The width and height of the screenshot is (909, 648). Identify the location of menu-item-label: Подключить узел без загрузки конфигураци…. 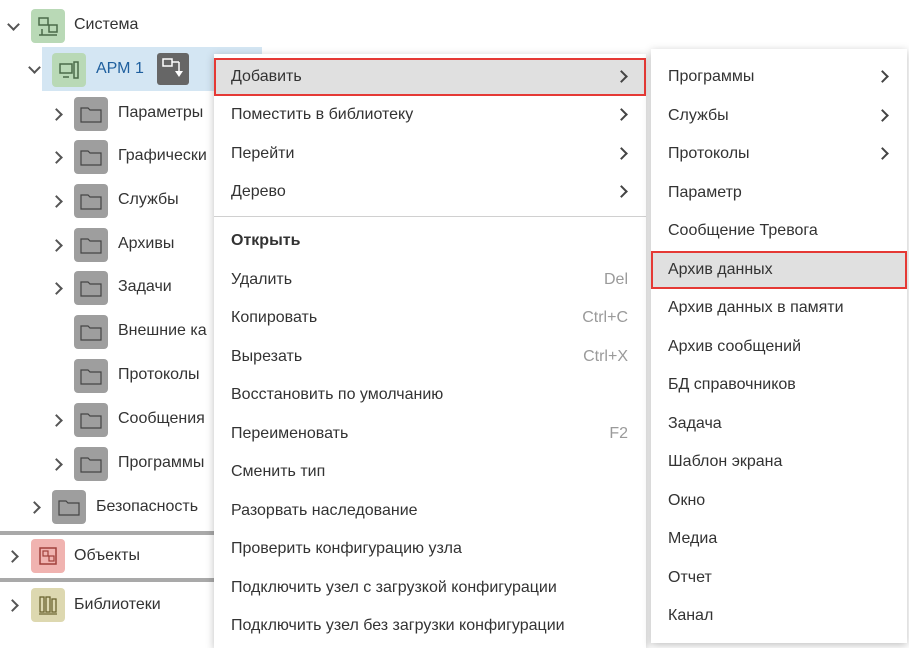
(398, 625).